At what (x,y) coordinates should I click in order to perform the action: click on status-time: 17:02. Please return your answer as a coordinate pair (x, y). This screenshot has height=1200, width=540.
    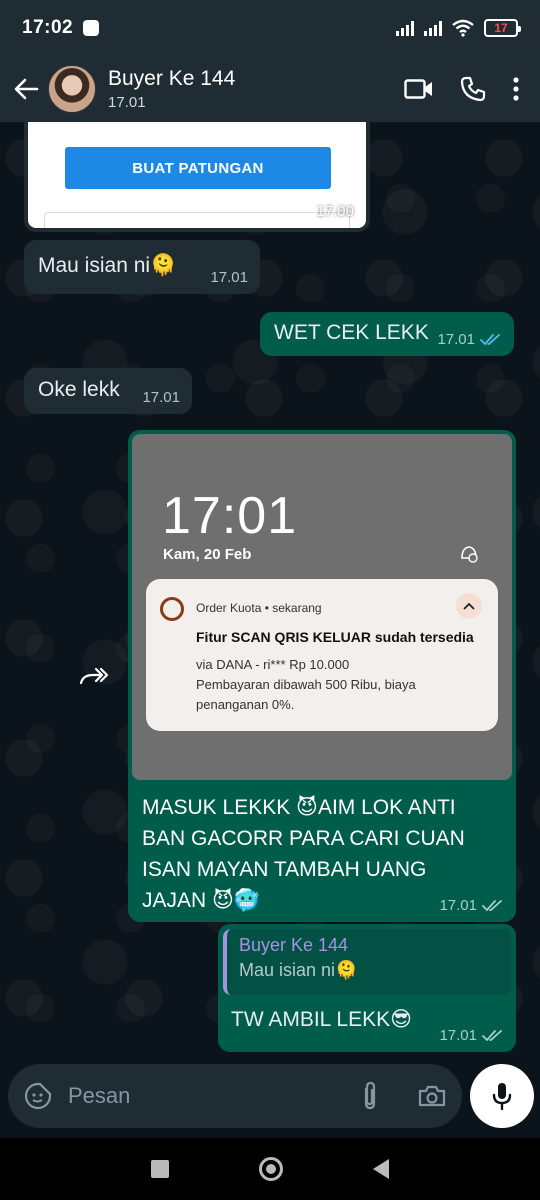
    Looking at the image, I should click on (48, 27).